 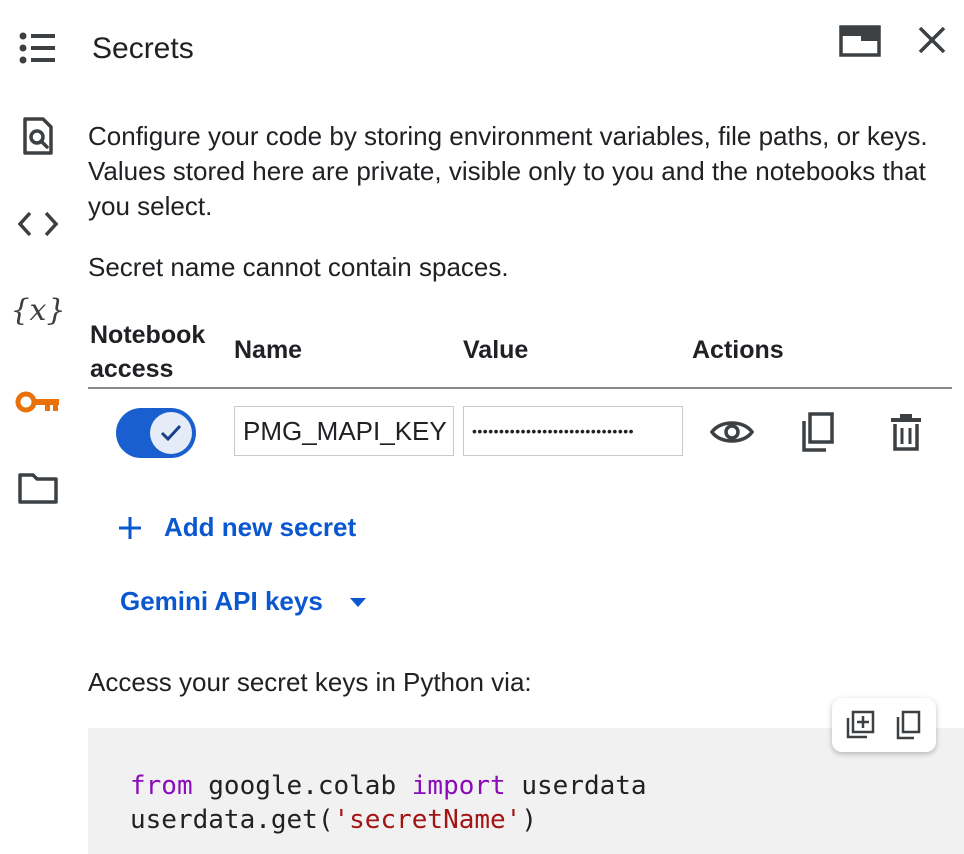 I want to click on table-divider, so click(x=520, y=388).